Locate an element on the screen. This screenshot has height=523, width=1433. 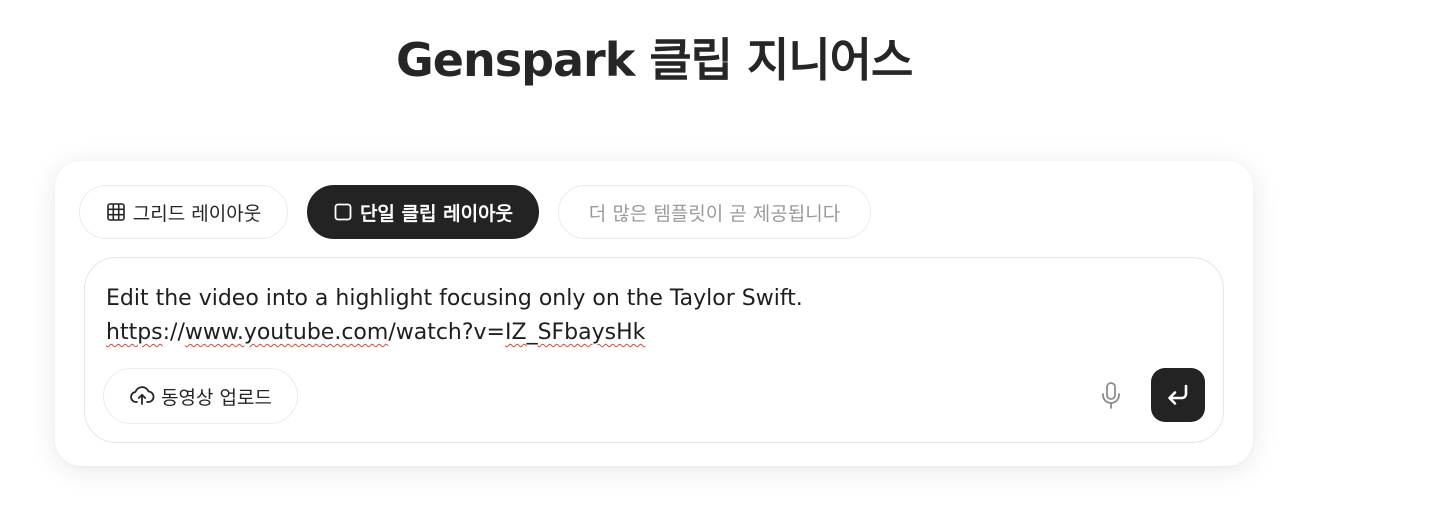
tab-grid-layout: 그리드 레이아웃 is located at coordinates (183, 212).